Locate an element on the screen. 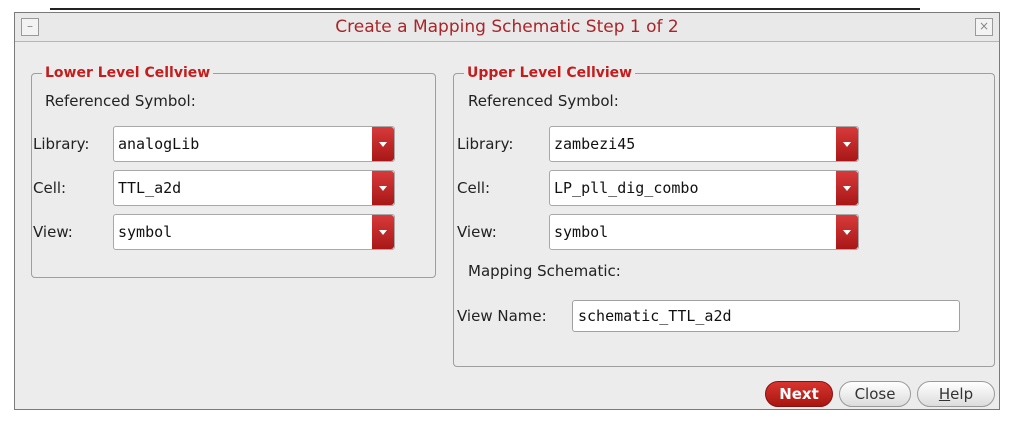 This screenshot has height=422, width=1016. window-title: Create a Mapping Schematic Step 1 of 2 is located at coordinates (507, 27).